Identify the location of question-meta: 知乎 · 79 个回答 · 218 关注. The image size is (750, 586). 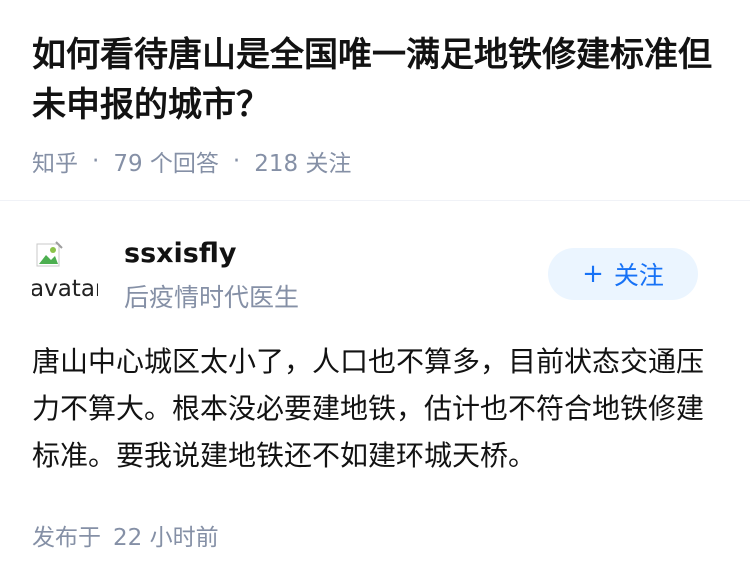
(377, 161).